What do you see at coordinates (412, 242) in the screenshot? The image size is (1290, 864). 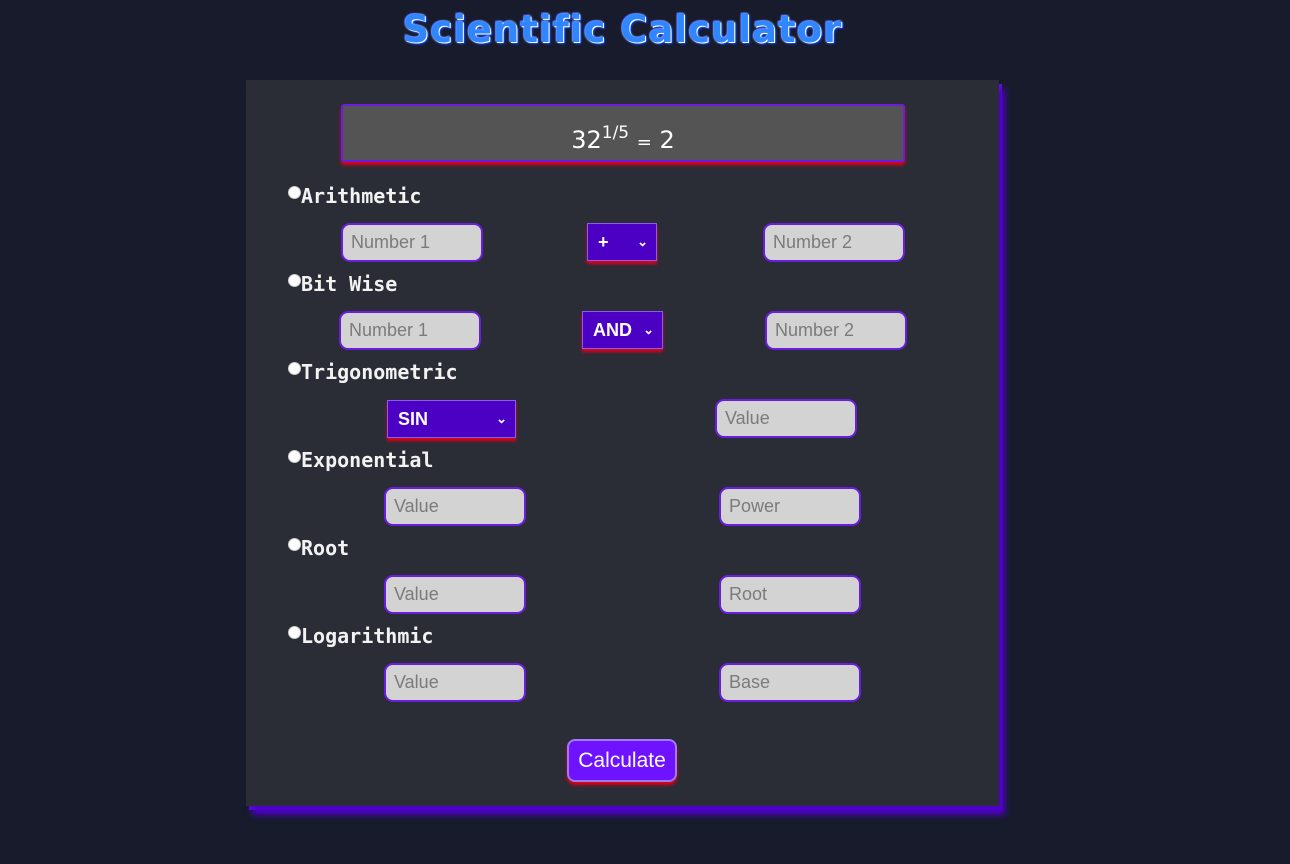 I see `arithmetic-number1-input` at bounding box center [412, 242].